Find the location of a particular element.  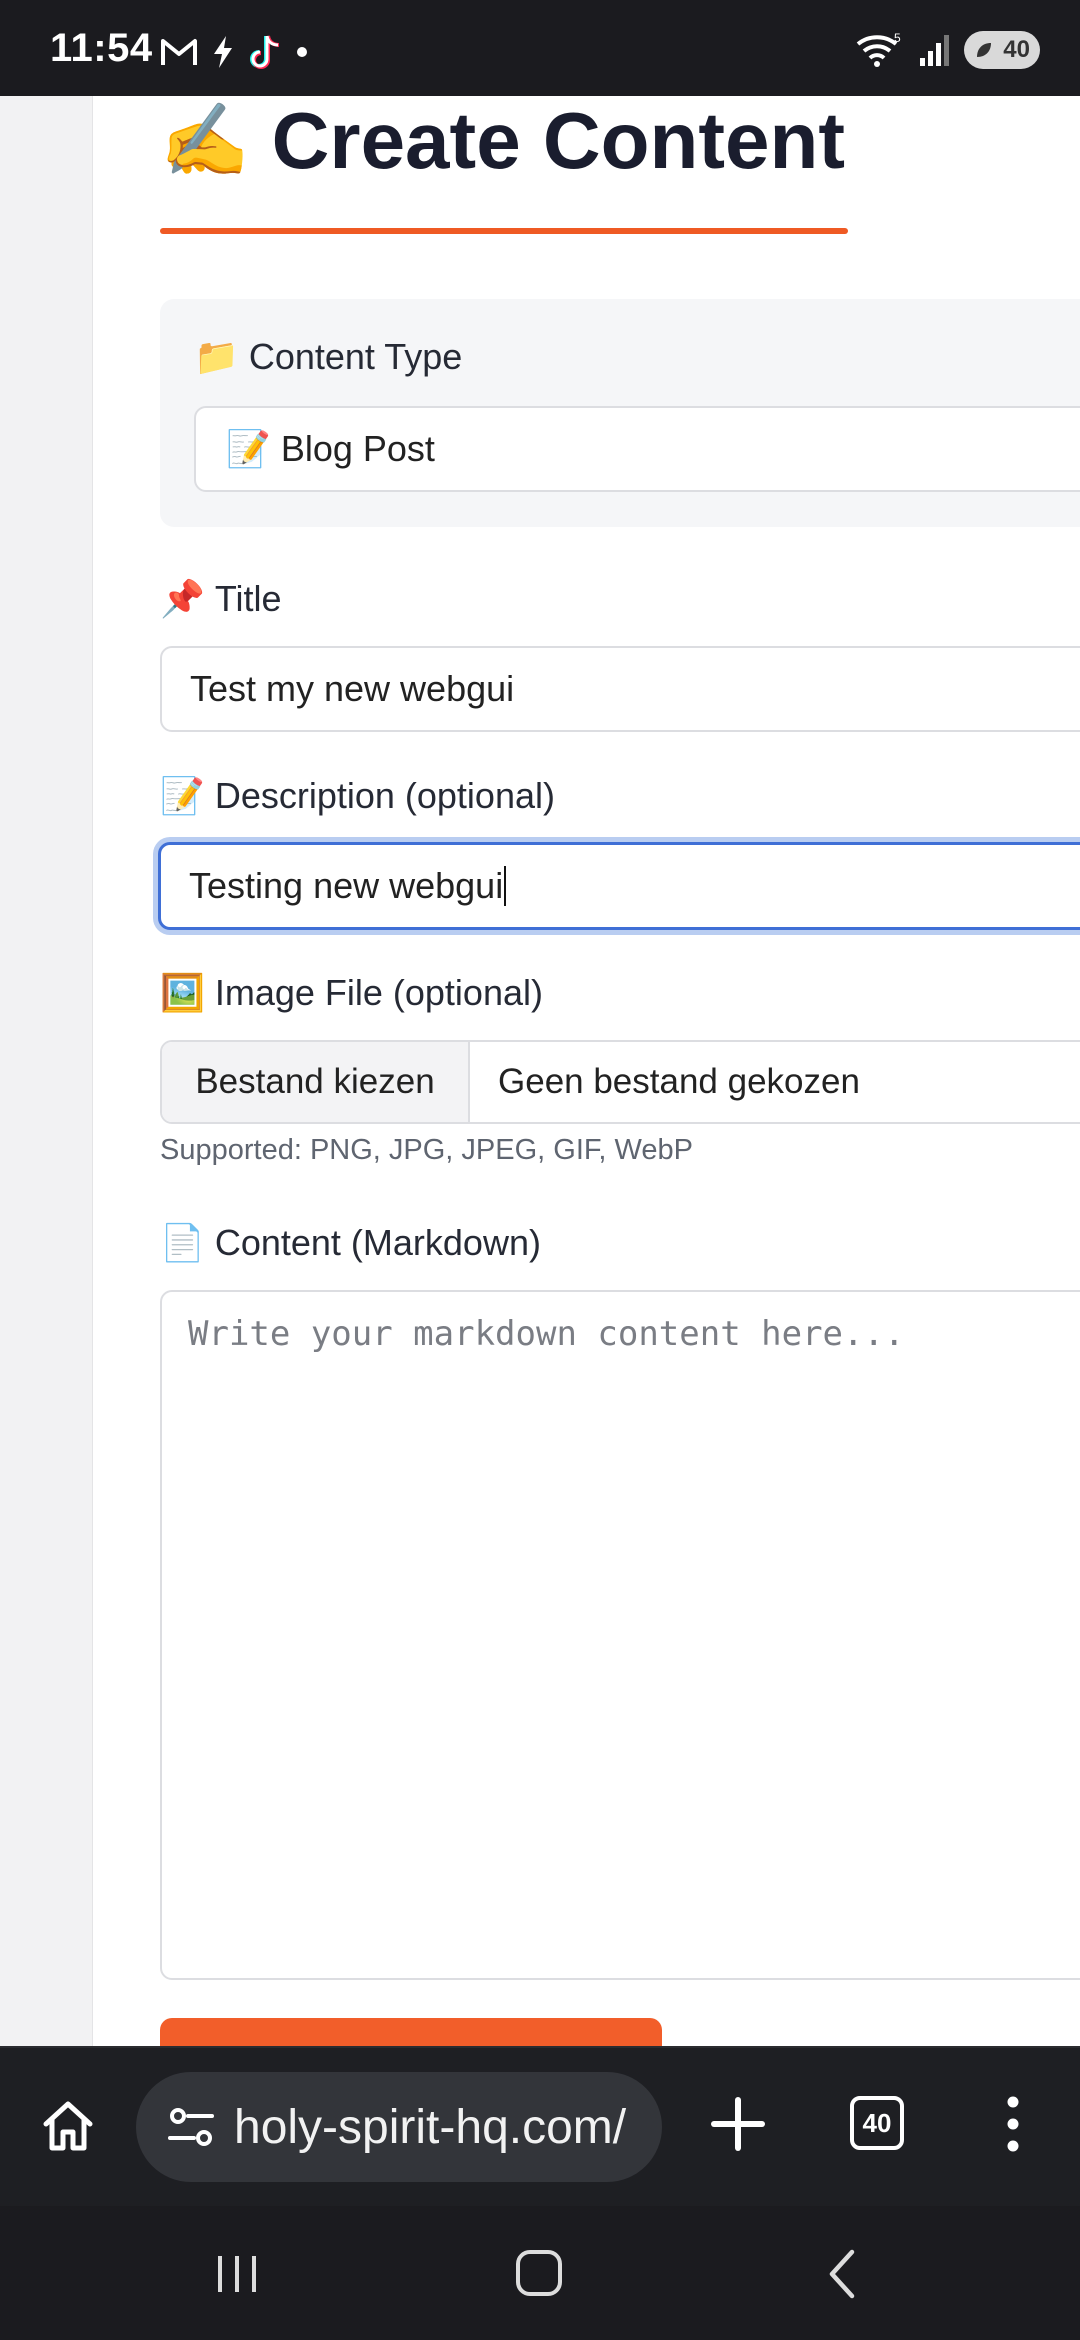

system-icons: 5 40 is located at coordinates (947, 50).